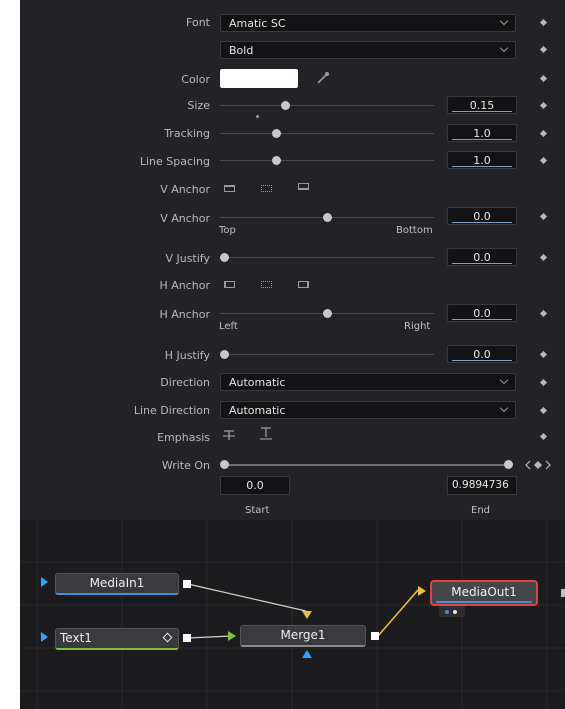 The image size is (565, 709). Describe the element at coordinates (323, 78) in the screenshot. I see `eyedropper-icon` at that location.